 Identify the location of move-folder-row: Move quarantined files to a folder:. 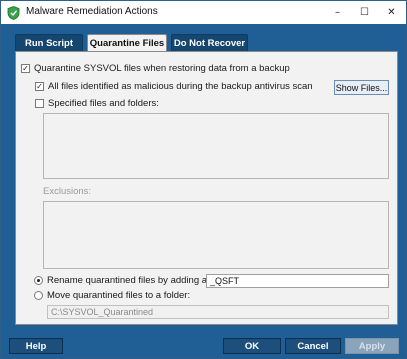
(112, 295).